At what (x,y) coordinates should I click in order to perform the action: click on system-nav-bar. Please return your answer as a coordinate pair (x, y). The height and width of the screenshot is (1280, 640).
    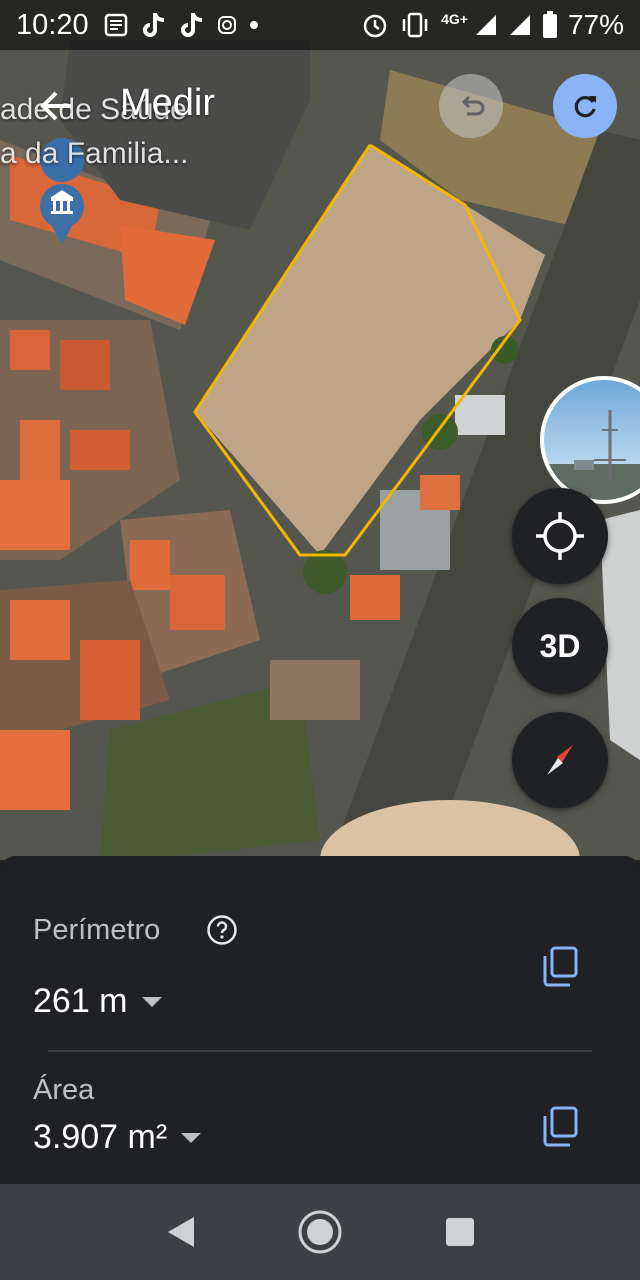
    Looking at the image, I should click on (320, 1232).